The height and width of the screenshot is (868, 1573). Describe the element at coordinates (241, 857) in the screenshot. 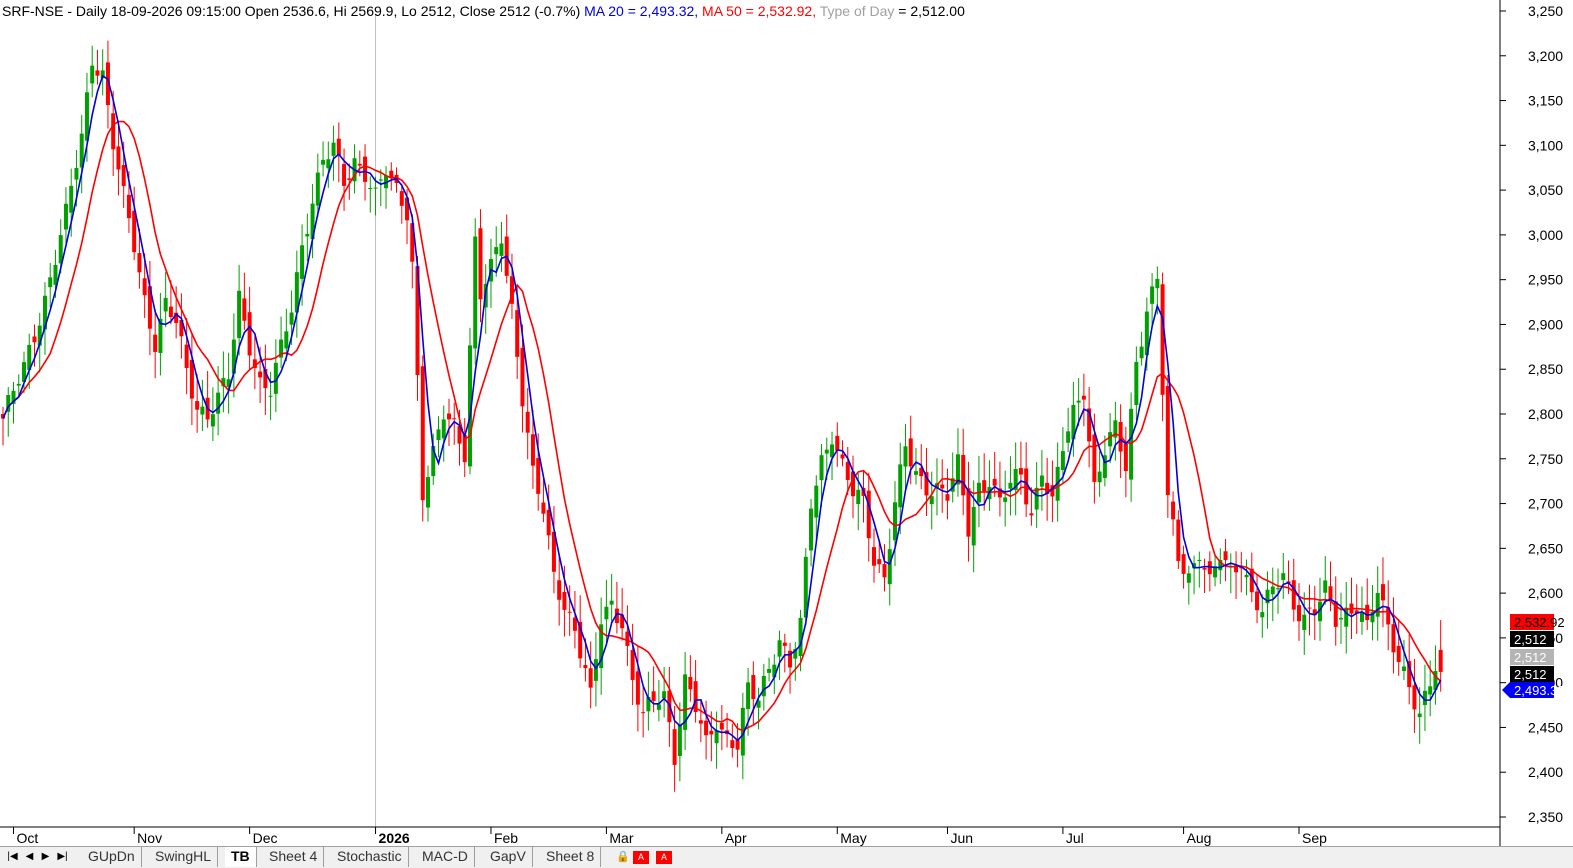

I see `tab-tb: TB` at that location.